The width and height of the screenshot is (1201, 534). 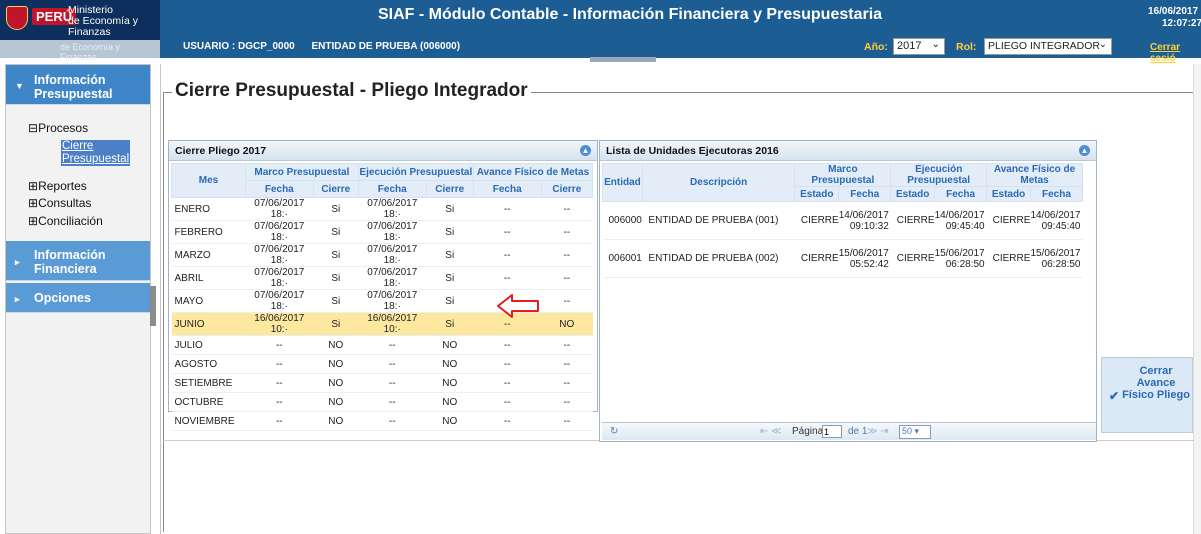 I want to click on table-row: OCTUBRE -- NO -- NO -- --, so click(x=382, y=402).